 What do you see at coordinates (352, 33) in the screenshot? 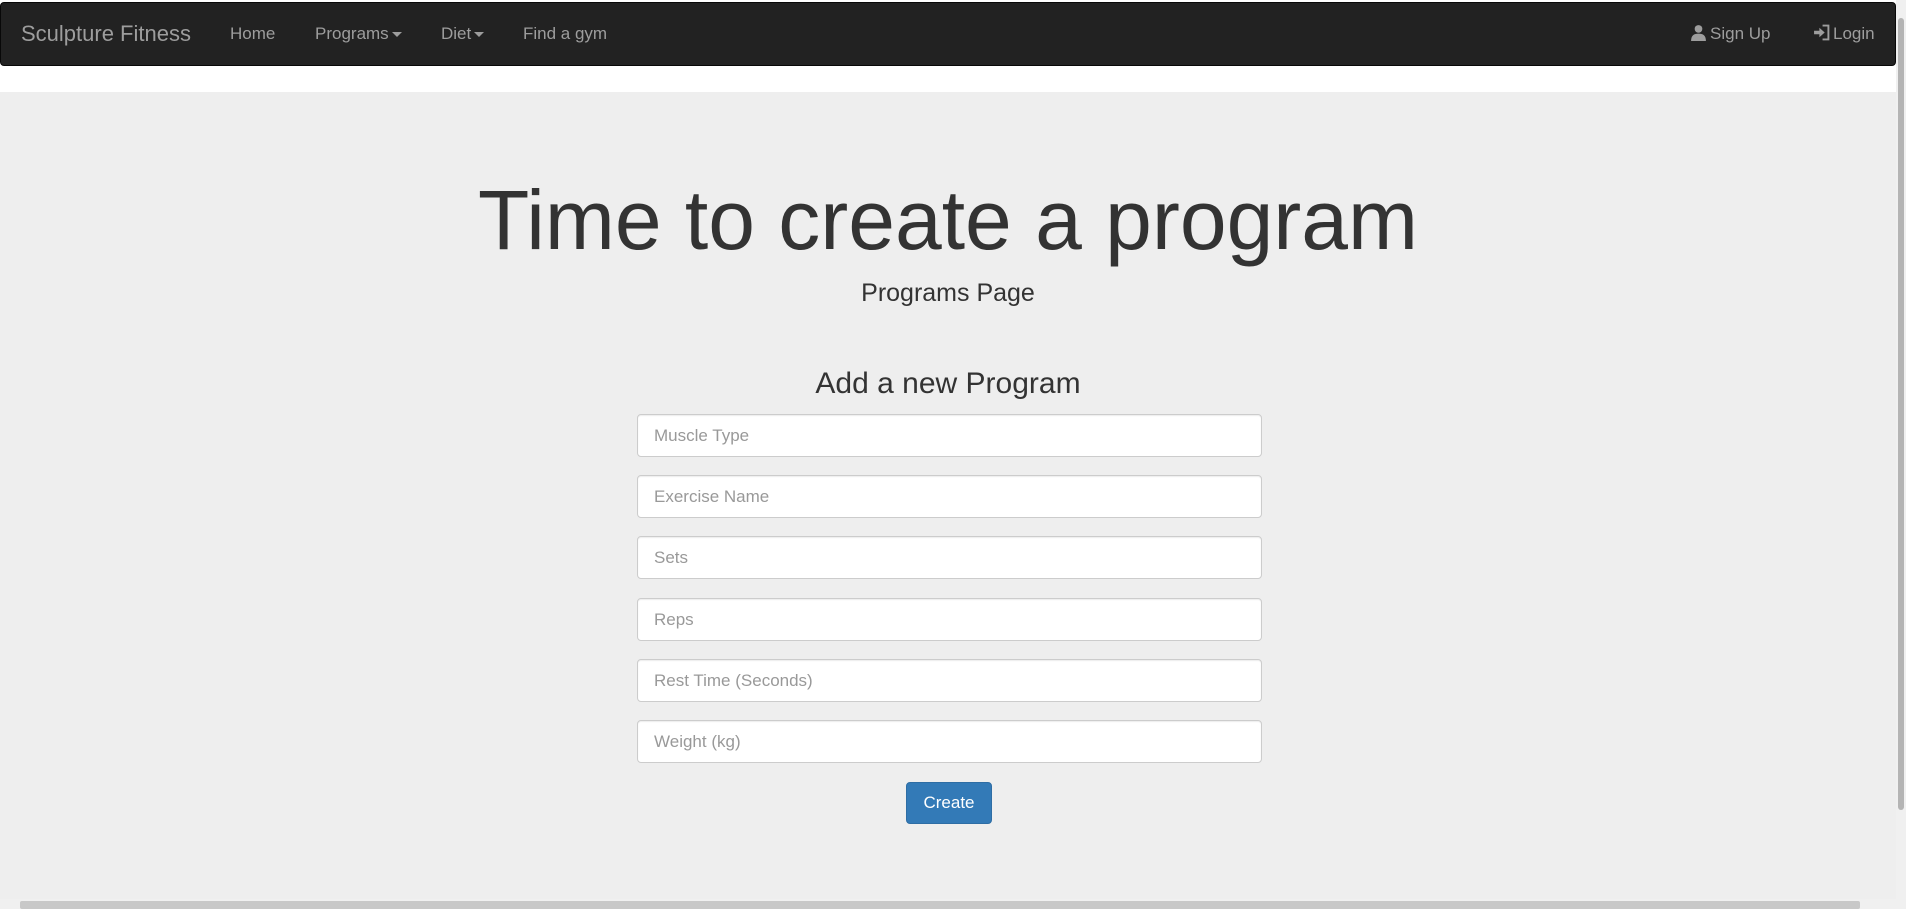
I see `nav-programs-label: Programs` at bounding box center [352, 33].